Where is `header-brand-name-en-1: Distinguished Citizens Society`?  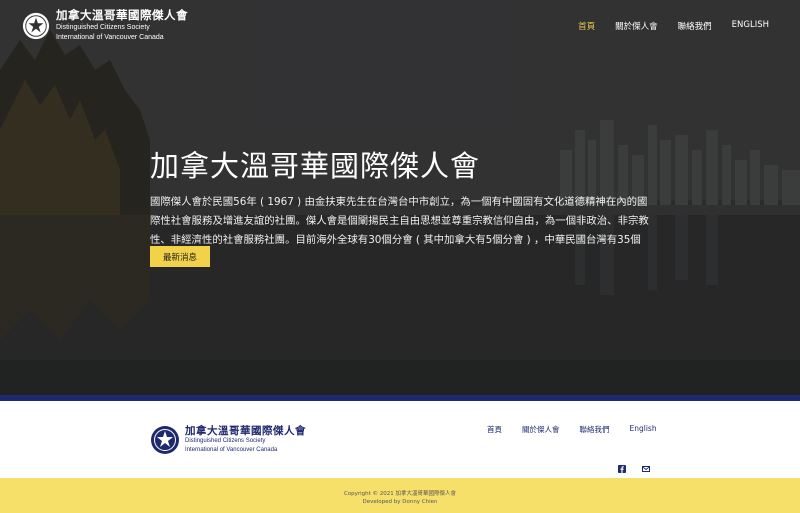
header-brand-name-en-1: Distinguished Citizens Society is located at coordinates (103, 27).